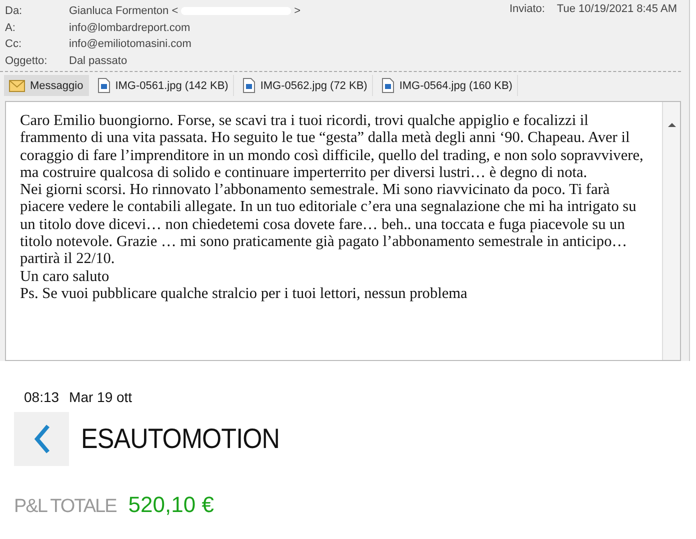  Describe the element at coordinates (100, 397) in the screenshot. I see `status-date: Mar 19 ott` at that location.